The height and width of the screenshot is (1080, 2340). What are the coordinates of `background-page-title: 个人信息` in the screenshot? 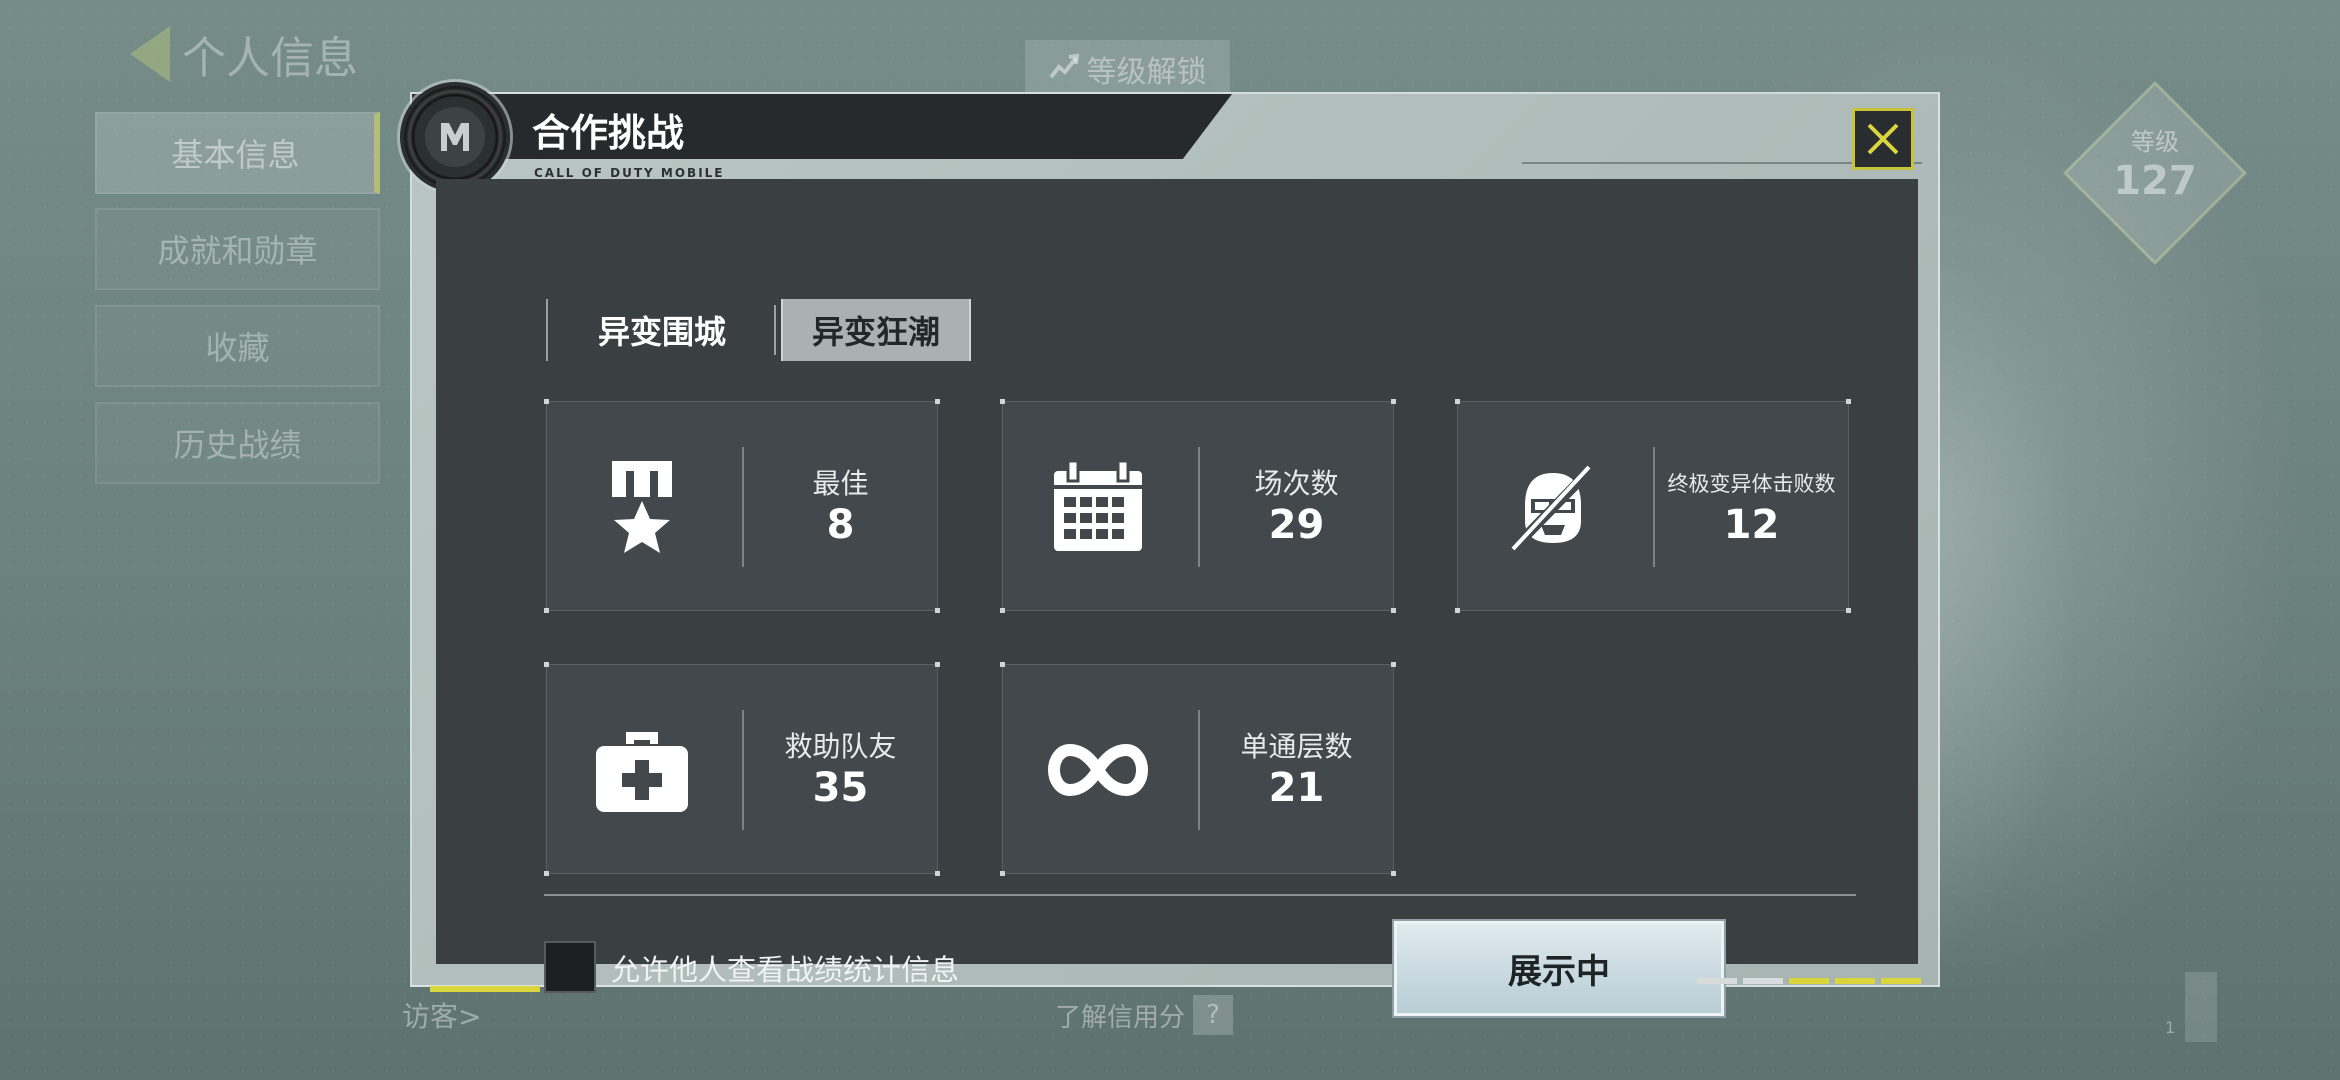 It's located at (270, 58).